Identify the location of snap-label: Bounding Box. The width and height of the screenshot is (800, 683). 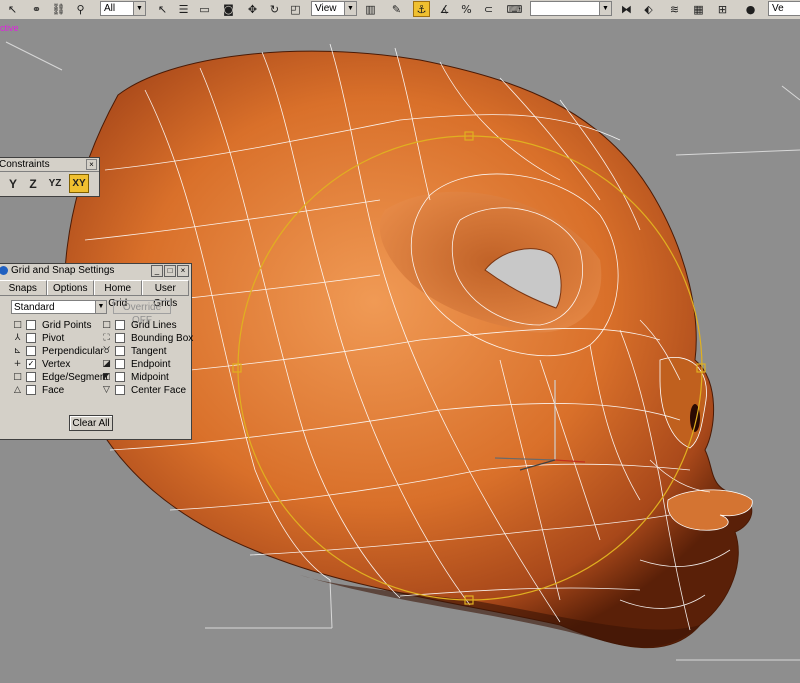
(162, 338).